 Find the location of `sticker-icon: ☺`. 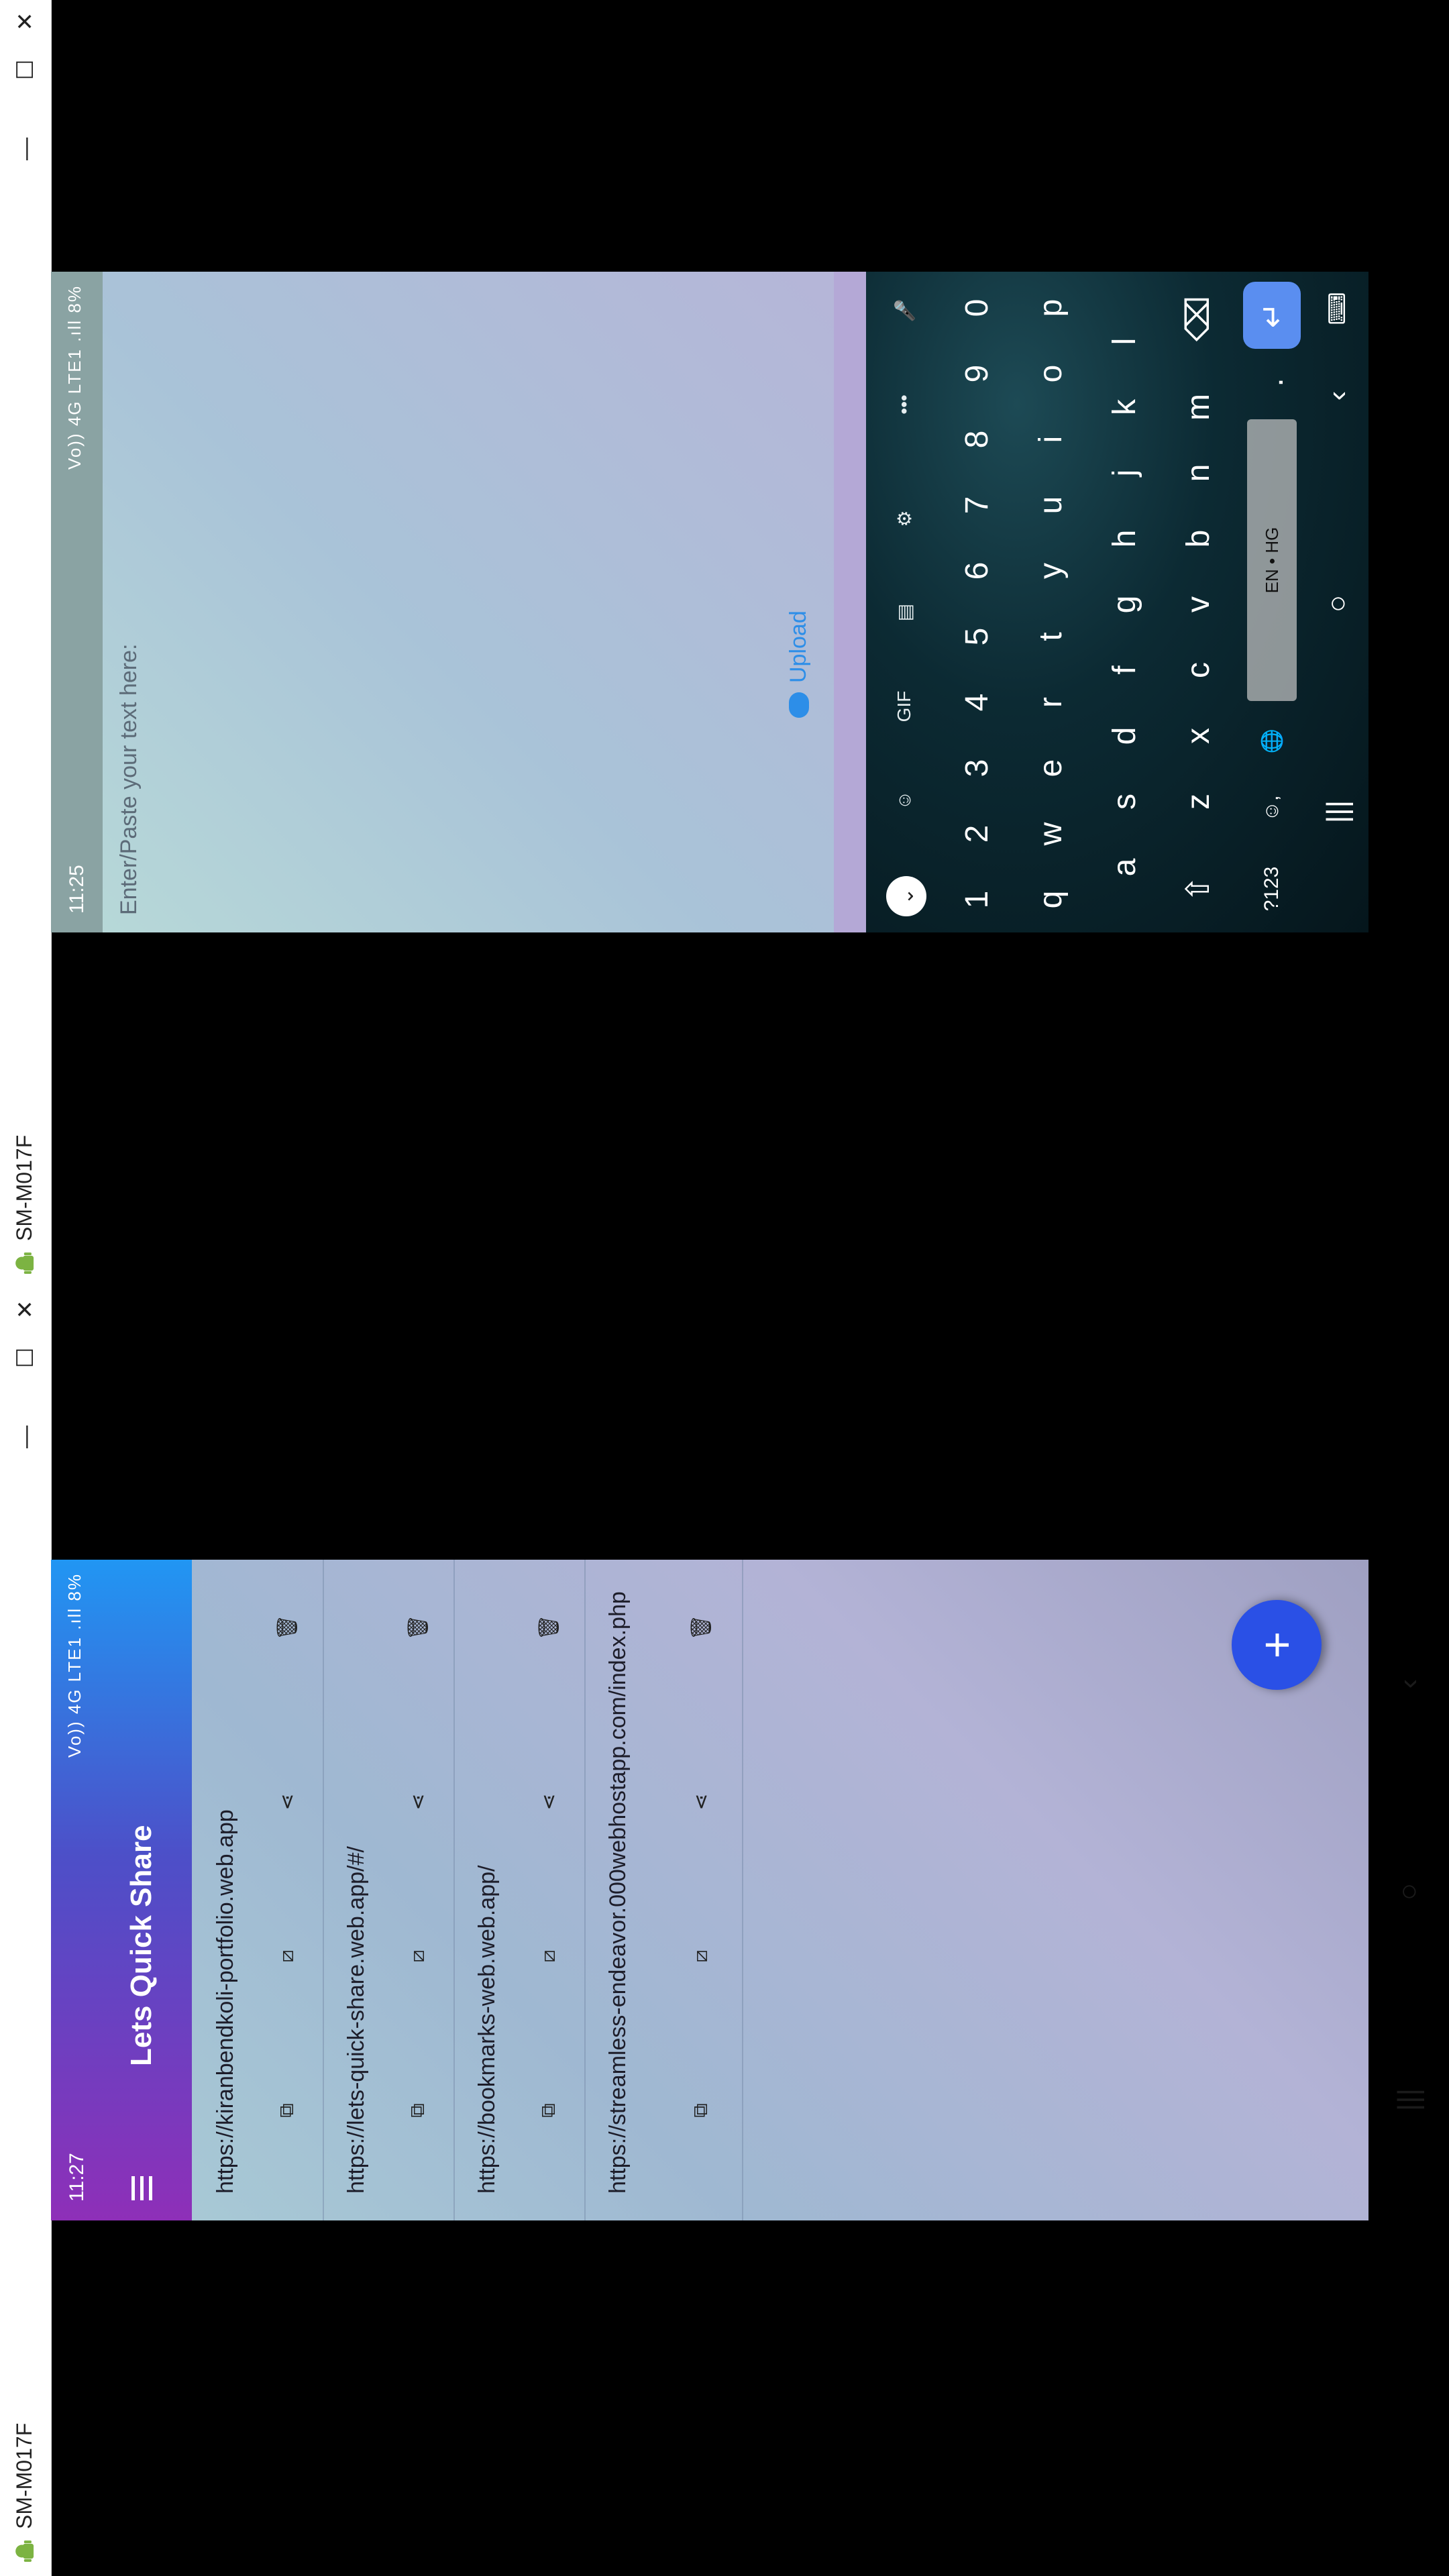

sticker-icon: ☺ is located at coordinates (904, 800).